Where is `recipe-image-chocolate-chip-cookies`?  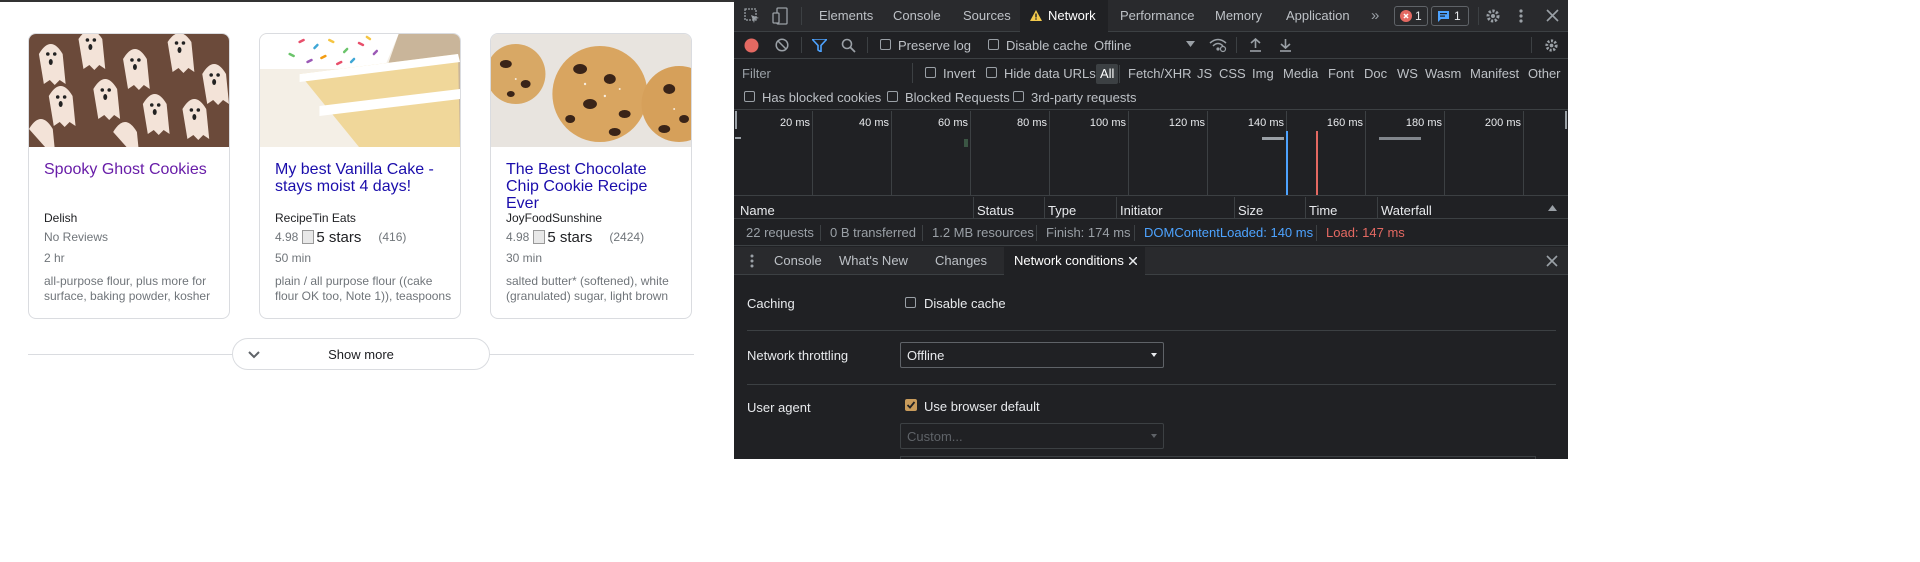
recipe-image-chocolate-chip-cookies is located at coordinates (591, 90).